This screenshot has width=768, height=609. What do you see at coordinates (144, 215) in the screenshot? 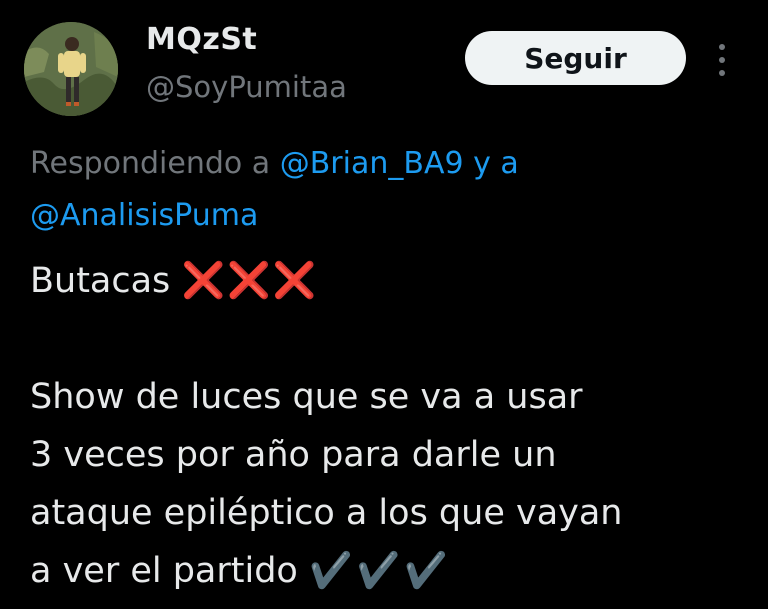
I see `mention-link-analisis: @AnalisisPuma` at bounding box center [144, 215].